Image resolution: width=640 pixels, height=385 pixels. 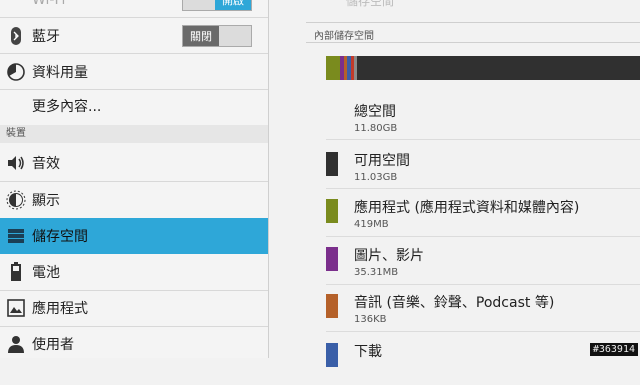 I want to click on apps-icon, so click(x=16, y=308).